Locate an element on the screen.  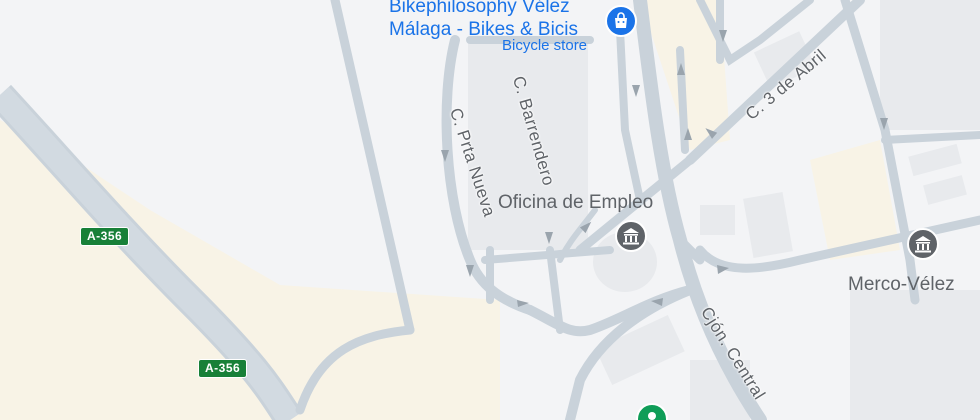
market-name: Merco-Vélez is located at coordinates (901, 284).